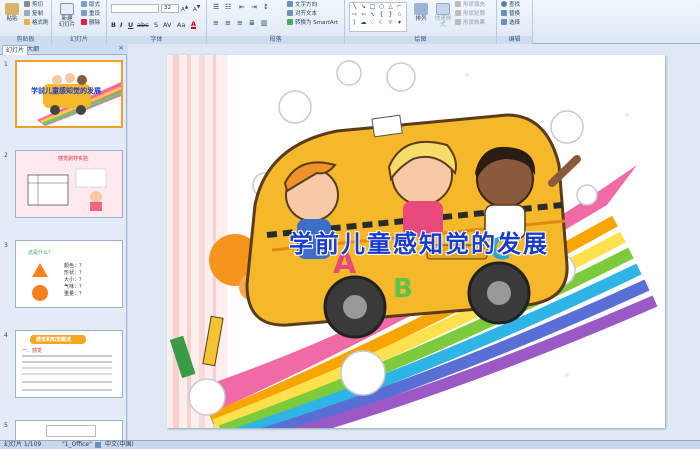  Describe the element at coordinates (228, 7) in the screenshot. I see `numbering-icon: ☷` at that location.